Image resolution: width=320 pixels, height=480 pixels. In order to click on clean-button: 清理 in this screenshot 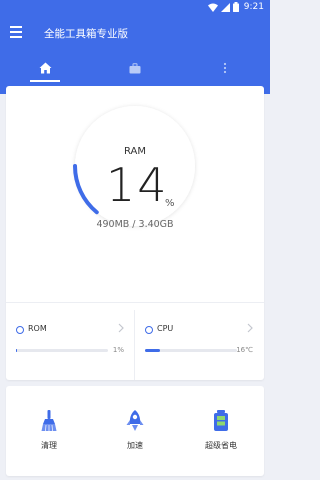, I will do `click(49, 431)`.